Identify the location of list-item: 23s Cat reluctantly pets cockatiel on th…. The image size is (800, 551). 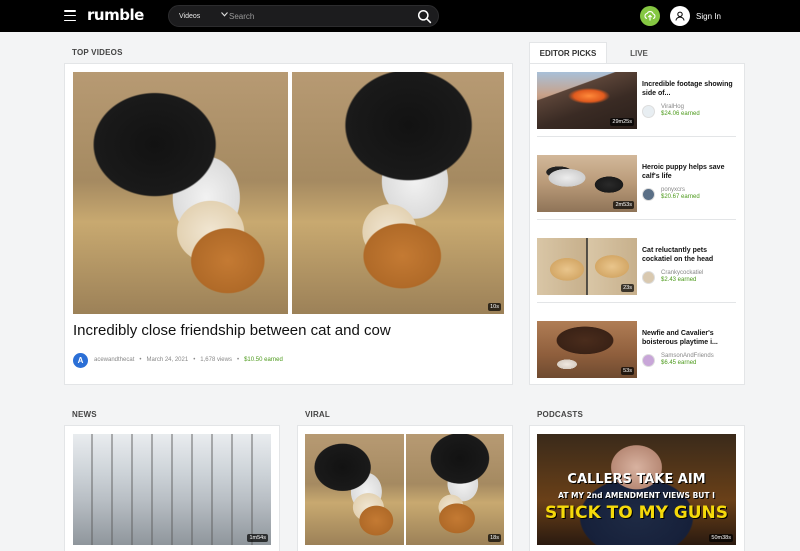
(636, 267).